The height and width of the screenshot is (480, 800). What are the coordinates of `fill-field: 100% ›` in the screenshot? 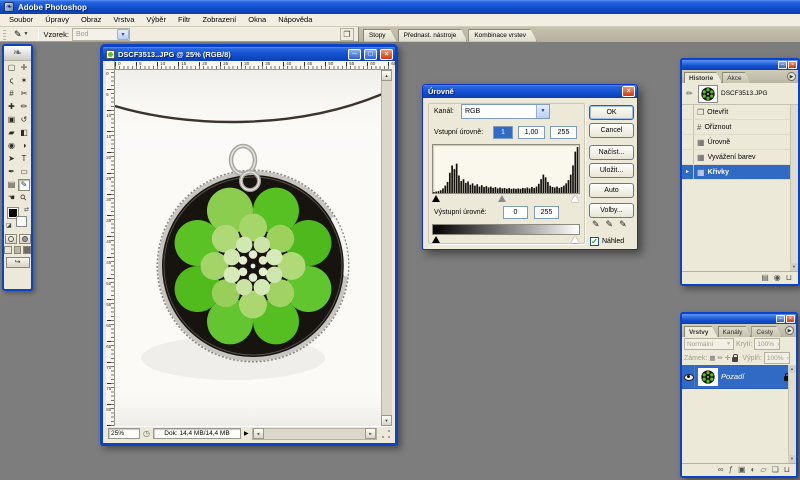 It's located at (776, 358).